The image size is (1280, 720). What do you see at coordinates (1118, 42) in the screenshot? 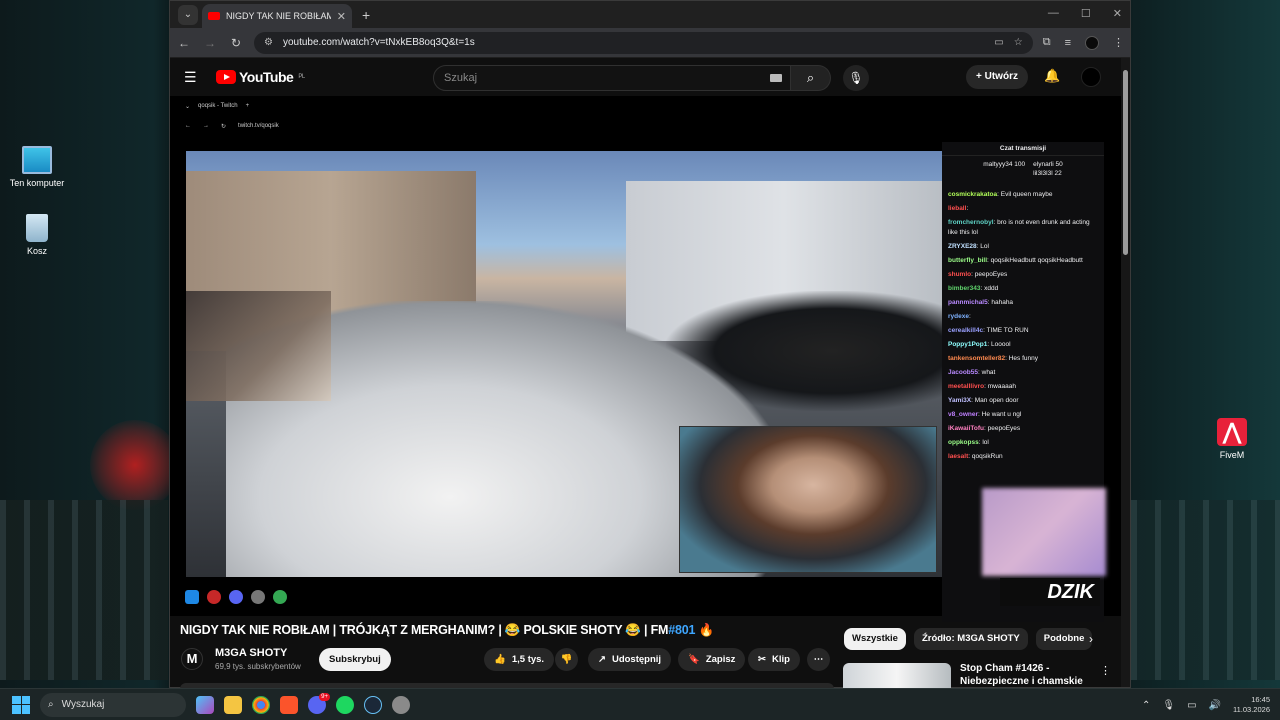
I see `browser-menu-icon: ⋮` at bounding box center [1118, 42].